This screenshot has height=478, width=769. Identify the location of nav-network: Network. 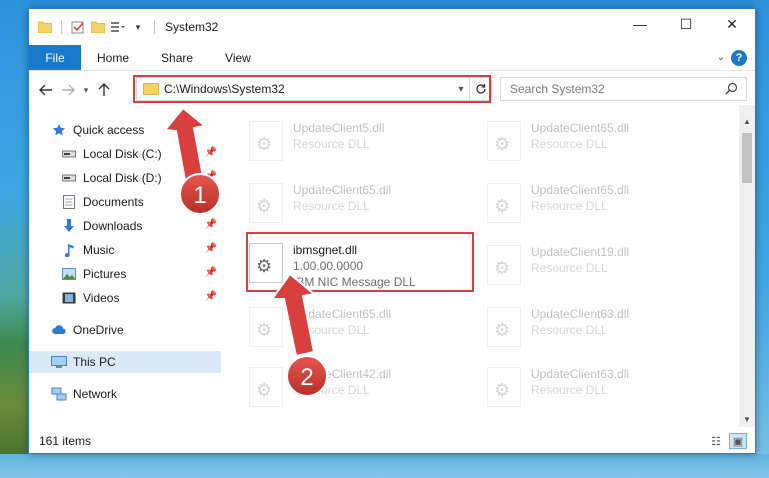
(125, 394).